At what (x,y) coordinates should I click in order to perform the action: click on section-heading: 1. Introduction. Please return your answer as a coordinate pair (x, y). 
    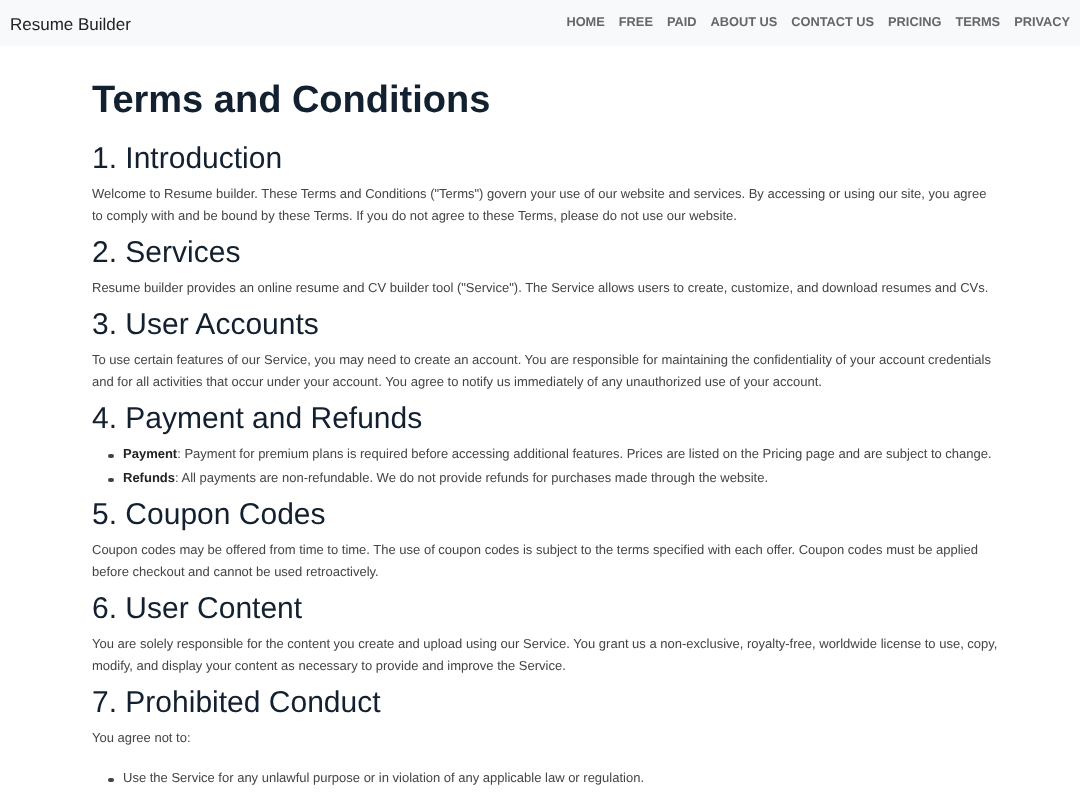
    Looking at the image, I should click on (188, 160).